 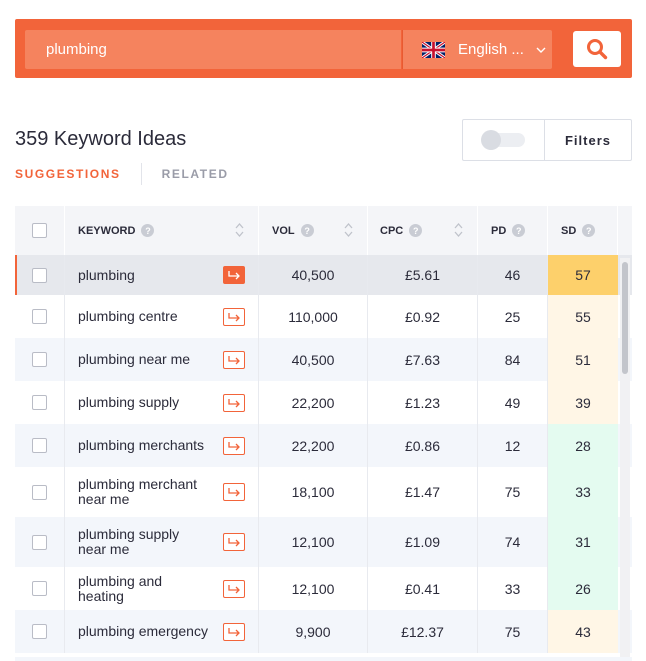 I want to click on pd-cell: 74, so click(x=513, y=542).